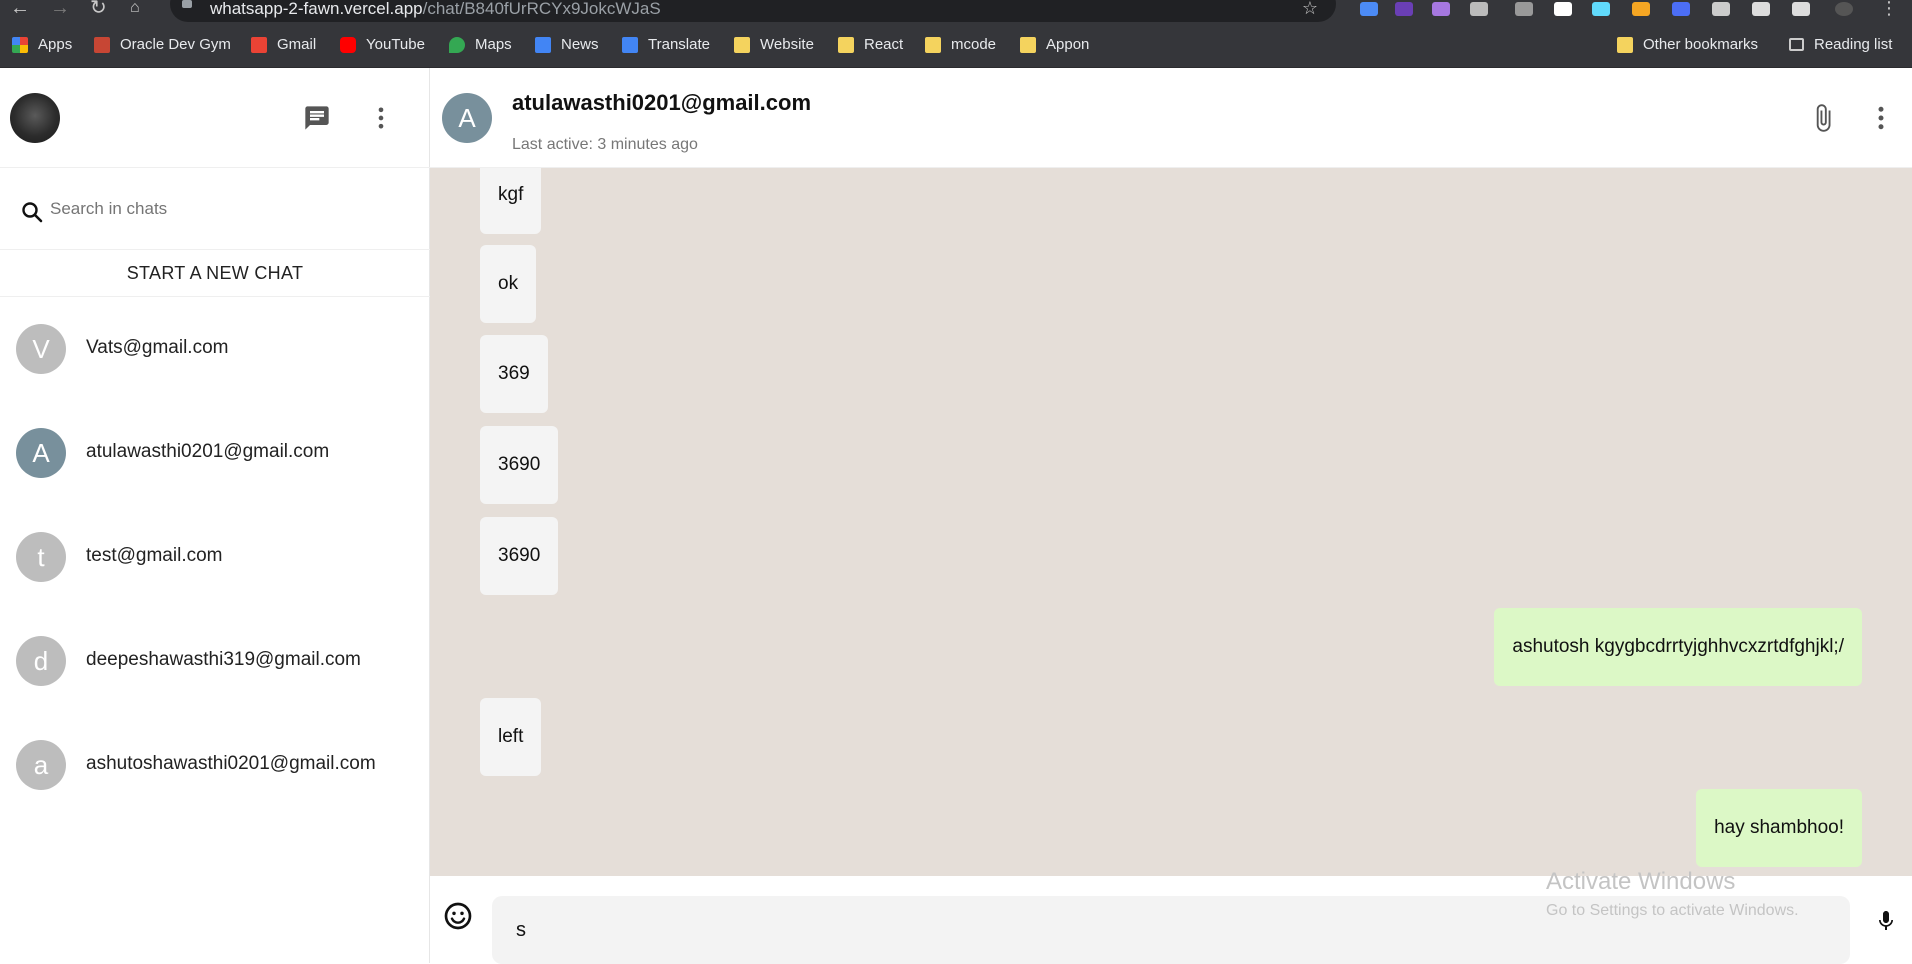  I want to click on chat-list-item: t test@gmail.com, so click(215, 557).